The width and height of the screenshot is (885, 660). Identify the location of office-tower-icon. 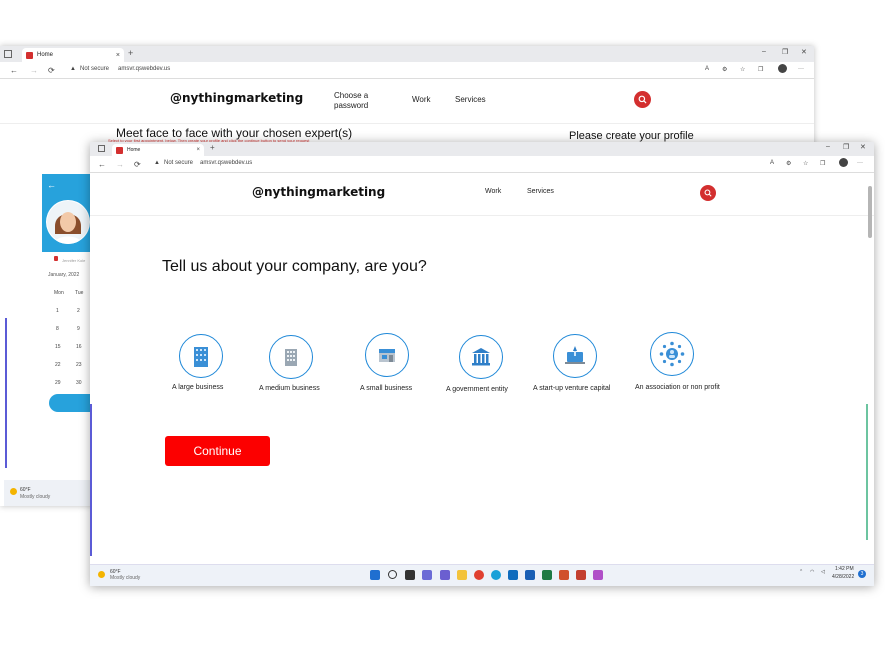
(201, 357).